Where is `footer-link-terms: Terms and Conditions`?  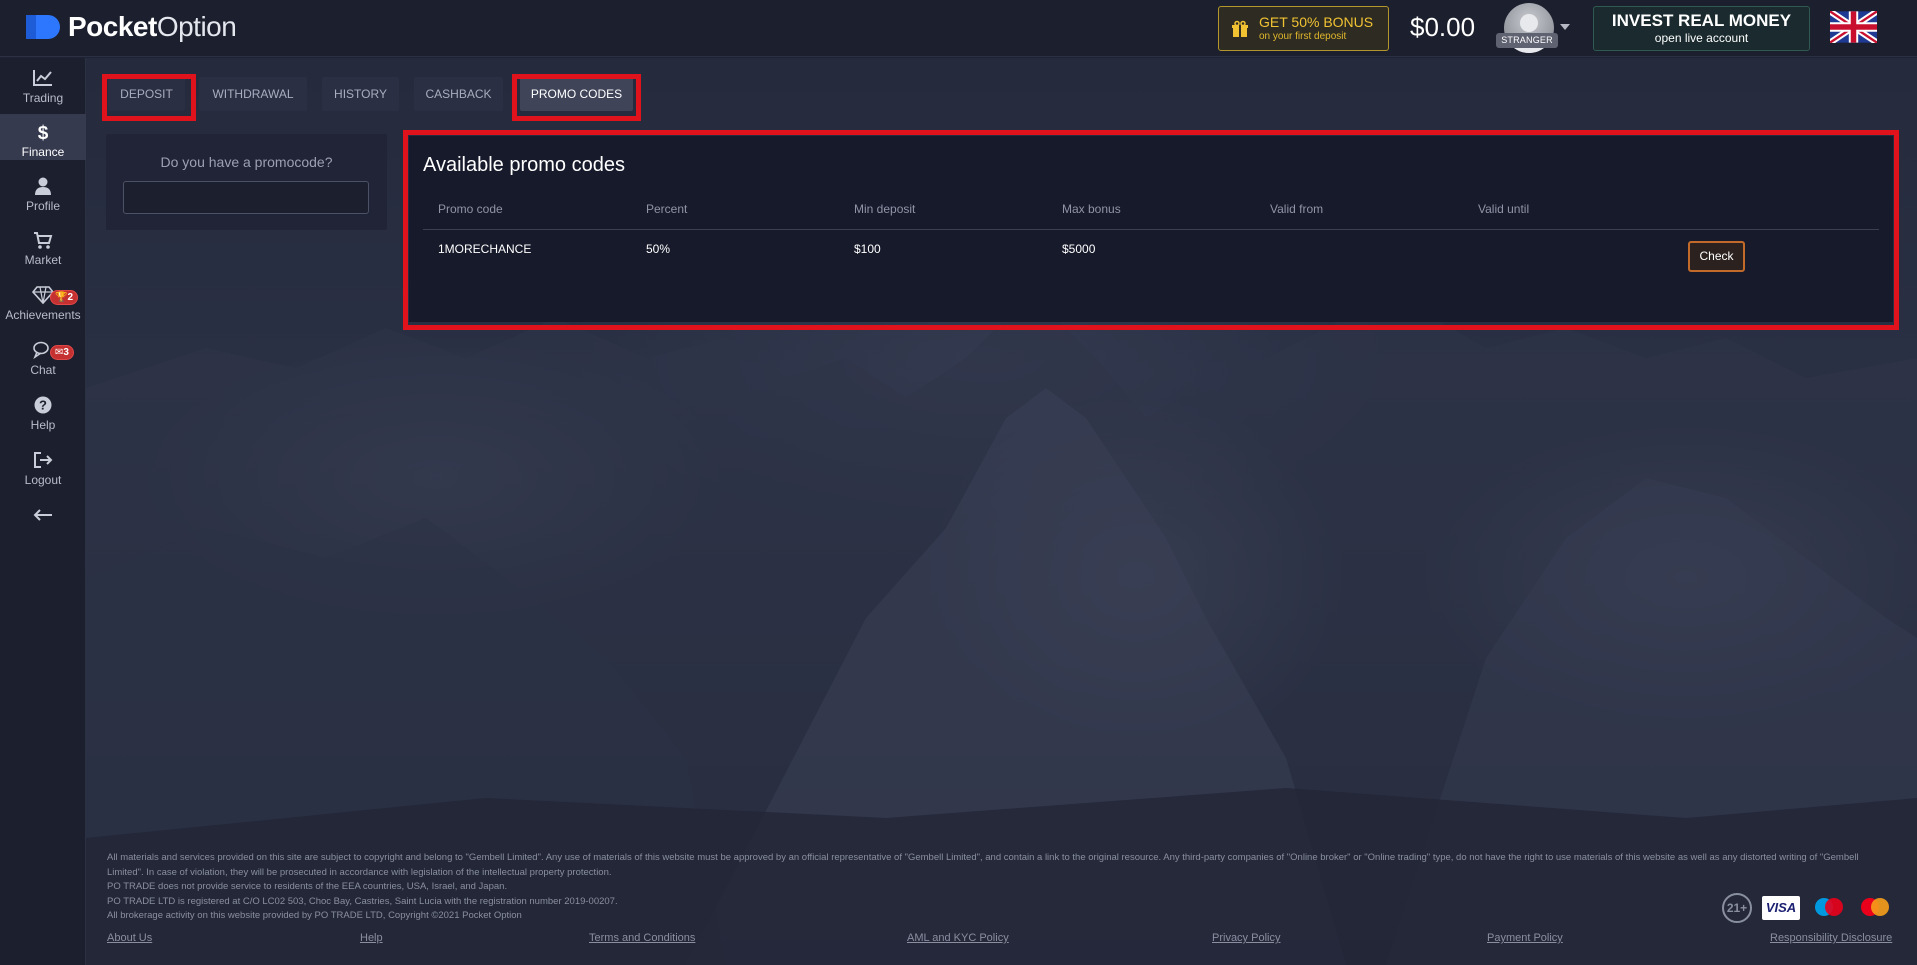
footer-link-terms: Terms and Conditions is located at coordinates (642, 938).